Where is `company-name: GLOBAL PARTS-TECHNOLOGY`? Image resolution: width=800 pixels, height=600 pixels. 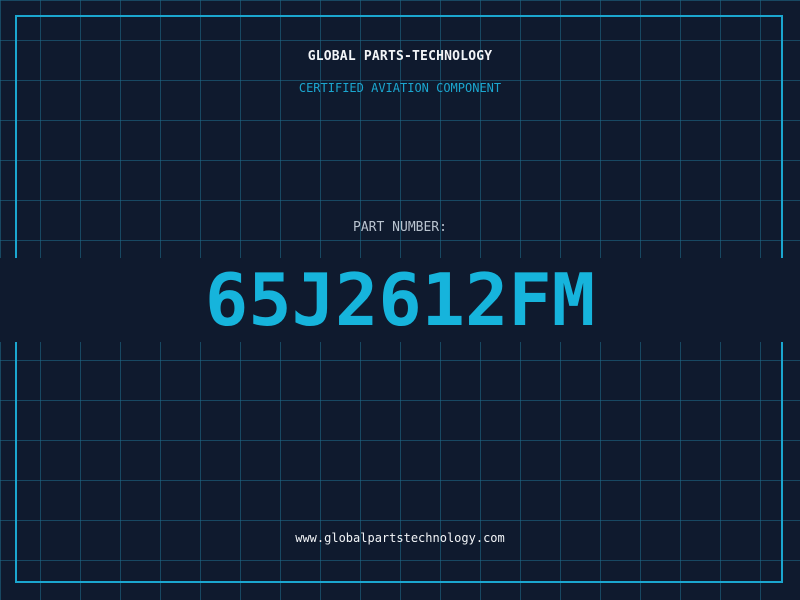
company-name: GLOBAL PARTS-TECHNOLOGY is located at coordinates (400, 56).